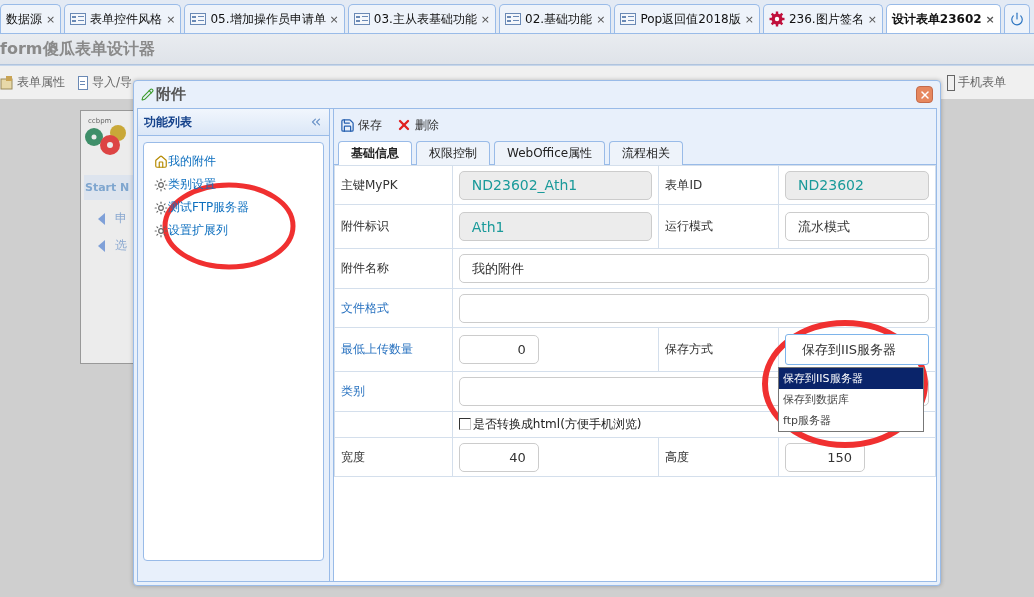  I want to click on close-icon, so click(924, 94).